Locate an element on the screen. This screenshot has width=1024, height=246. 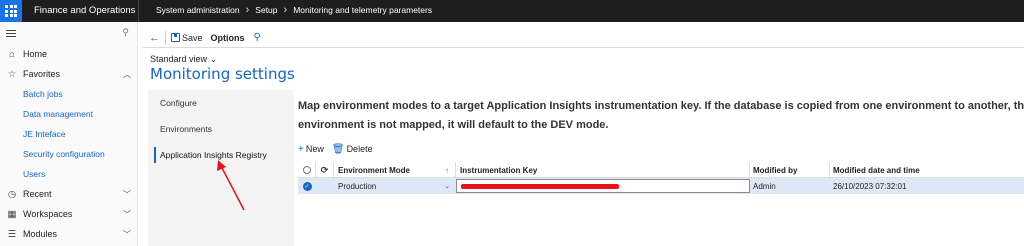
table-row: ✓ Production ⌄ Admin 26/10/2023 07:32:01 is located at coordinates (661, 186).